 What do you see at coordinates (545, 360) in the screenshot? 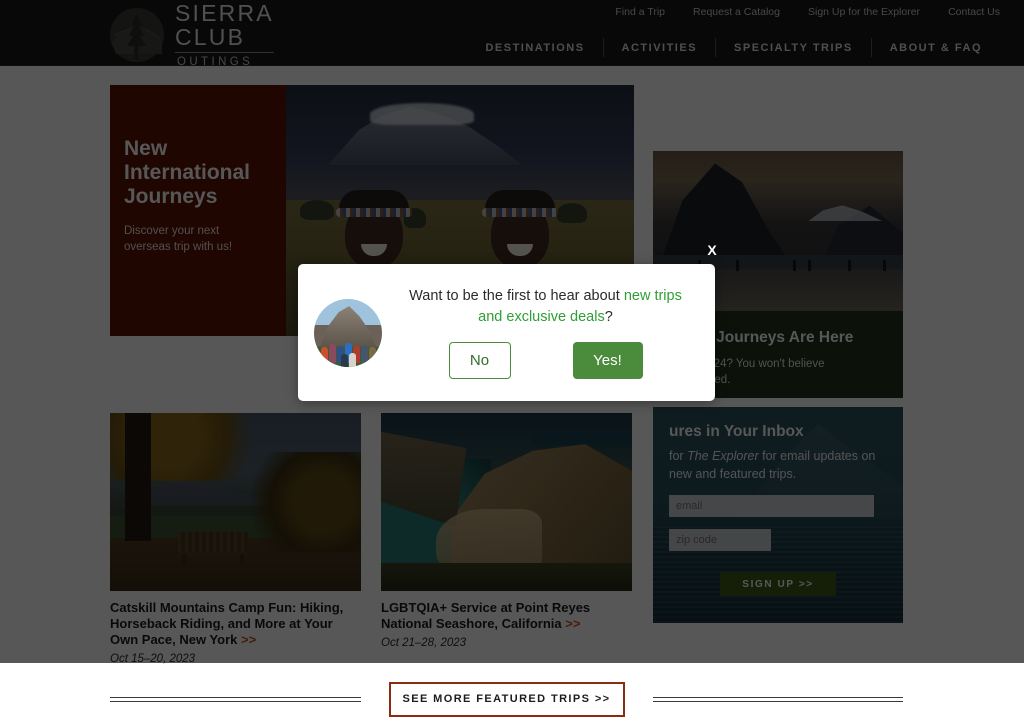
I see `modal-button-row: No Yes!` at bounding box center [545, 360].